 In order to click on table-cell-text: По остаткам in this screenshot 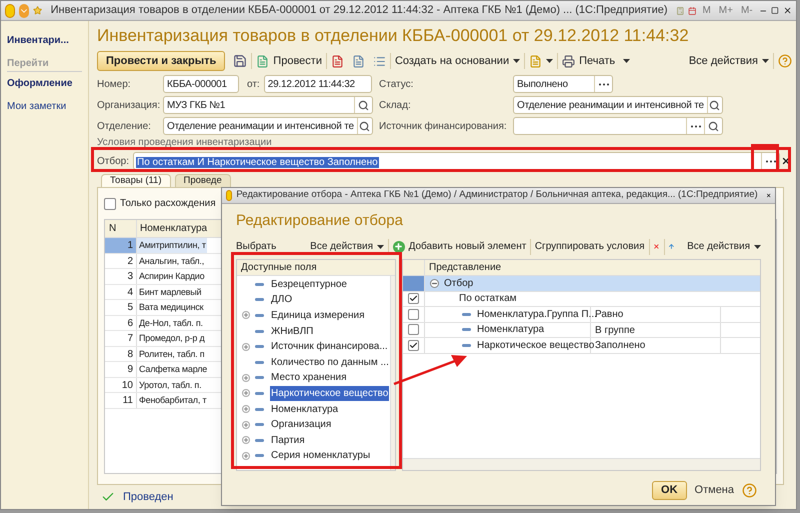, I will do `click(488, 299)`.